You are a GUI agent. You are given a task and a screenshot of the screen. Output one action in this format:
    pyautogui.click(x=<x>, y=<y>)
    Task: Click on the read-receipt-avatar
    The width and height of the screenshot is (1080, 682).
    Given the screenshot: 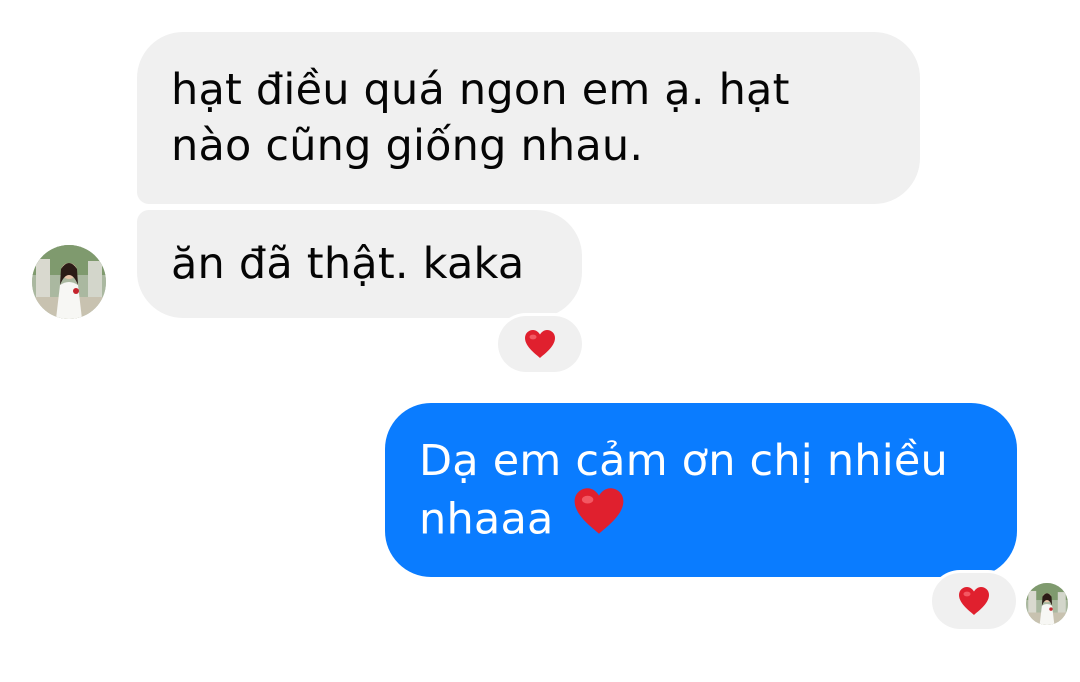 What is the action you would take?
    pyautogui.click(x=1047, y=604)
    